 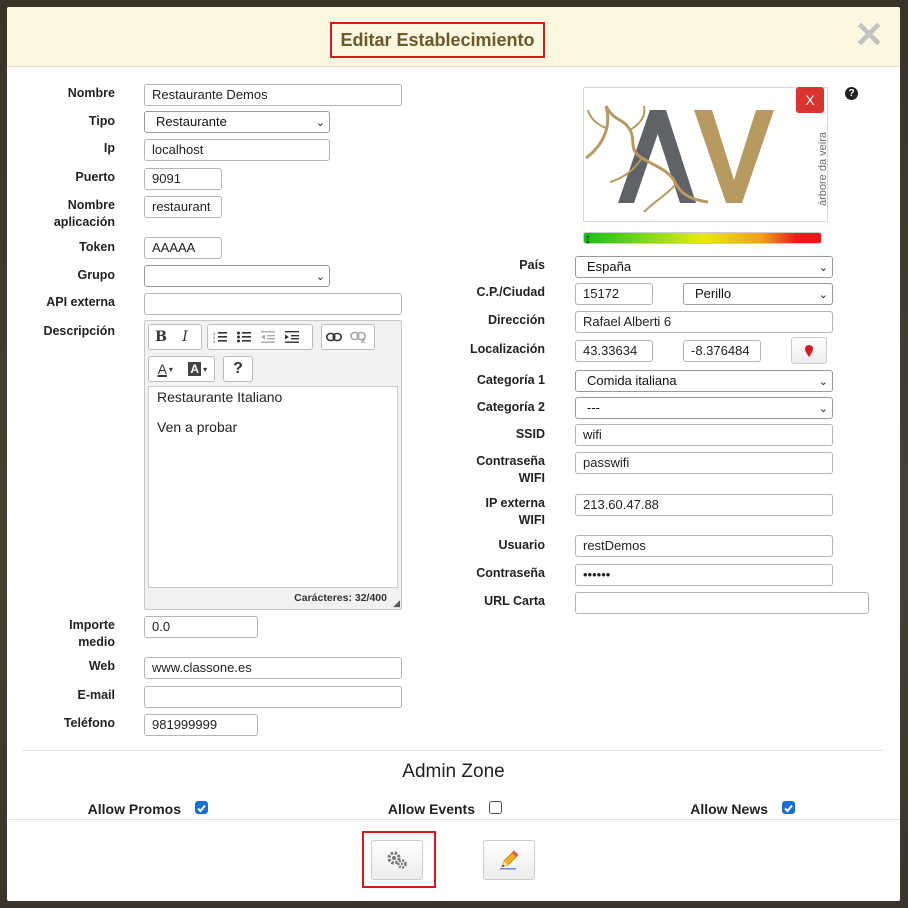 What do you see at coordinates (195, 369) in the screenshot?
I see `highlight-glyph: A` at bounding box center [195, 369].